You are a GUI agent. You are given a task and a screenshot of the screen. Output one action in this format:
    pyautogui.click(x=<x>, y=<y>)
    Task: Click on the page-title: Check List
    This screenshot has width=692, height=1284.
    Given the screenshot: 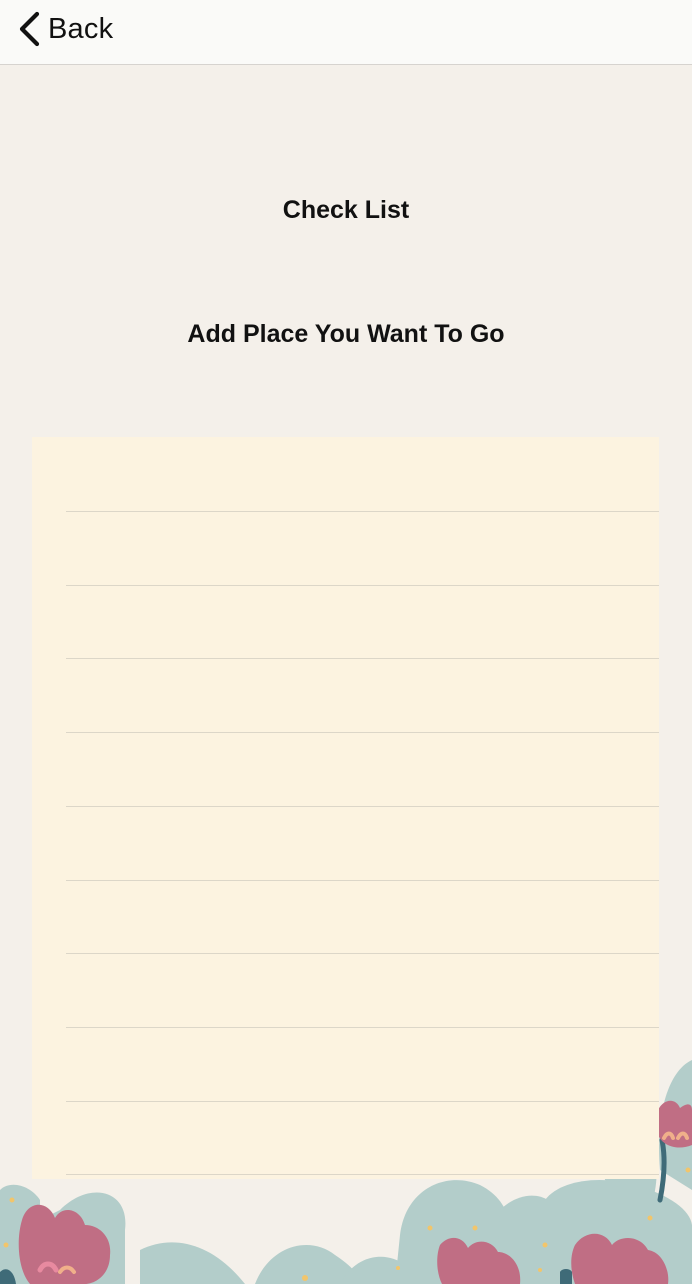 What is the action you would take?
    pyautogui.click(x=346, y=210)
    